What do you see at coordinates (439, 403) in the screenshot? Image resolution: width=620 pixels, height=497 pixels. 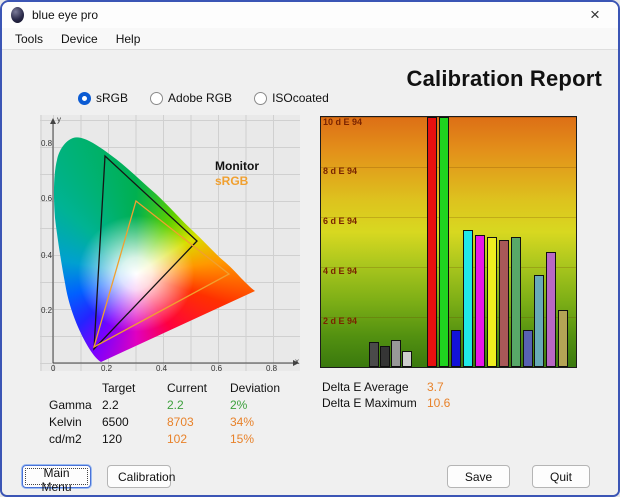 I see `delta-e-maximum-value: 10.6` at bounding box center [439, 403].